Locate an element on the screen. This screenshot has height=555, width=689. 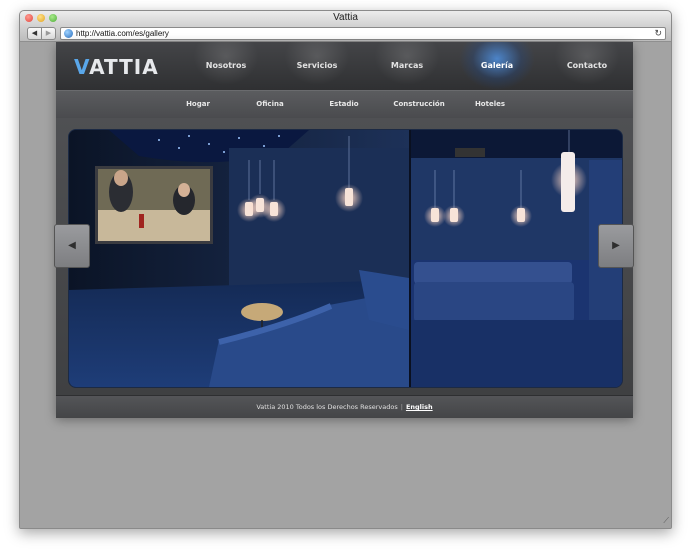
triangle-left-icon: ◀ is located at coordinates (72, 245).